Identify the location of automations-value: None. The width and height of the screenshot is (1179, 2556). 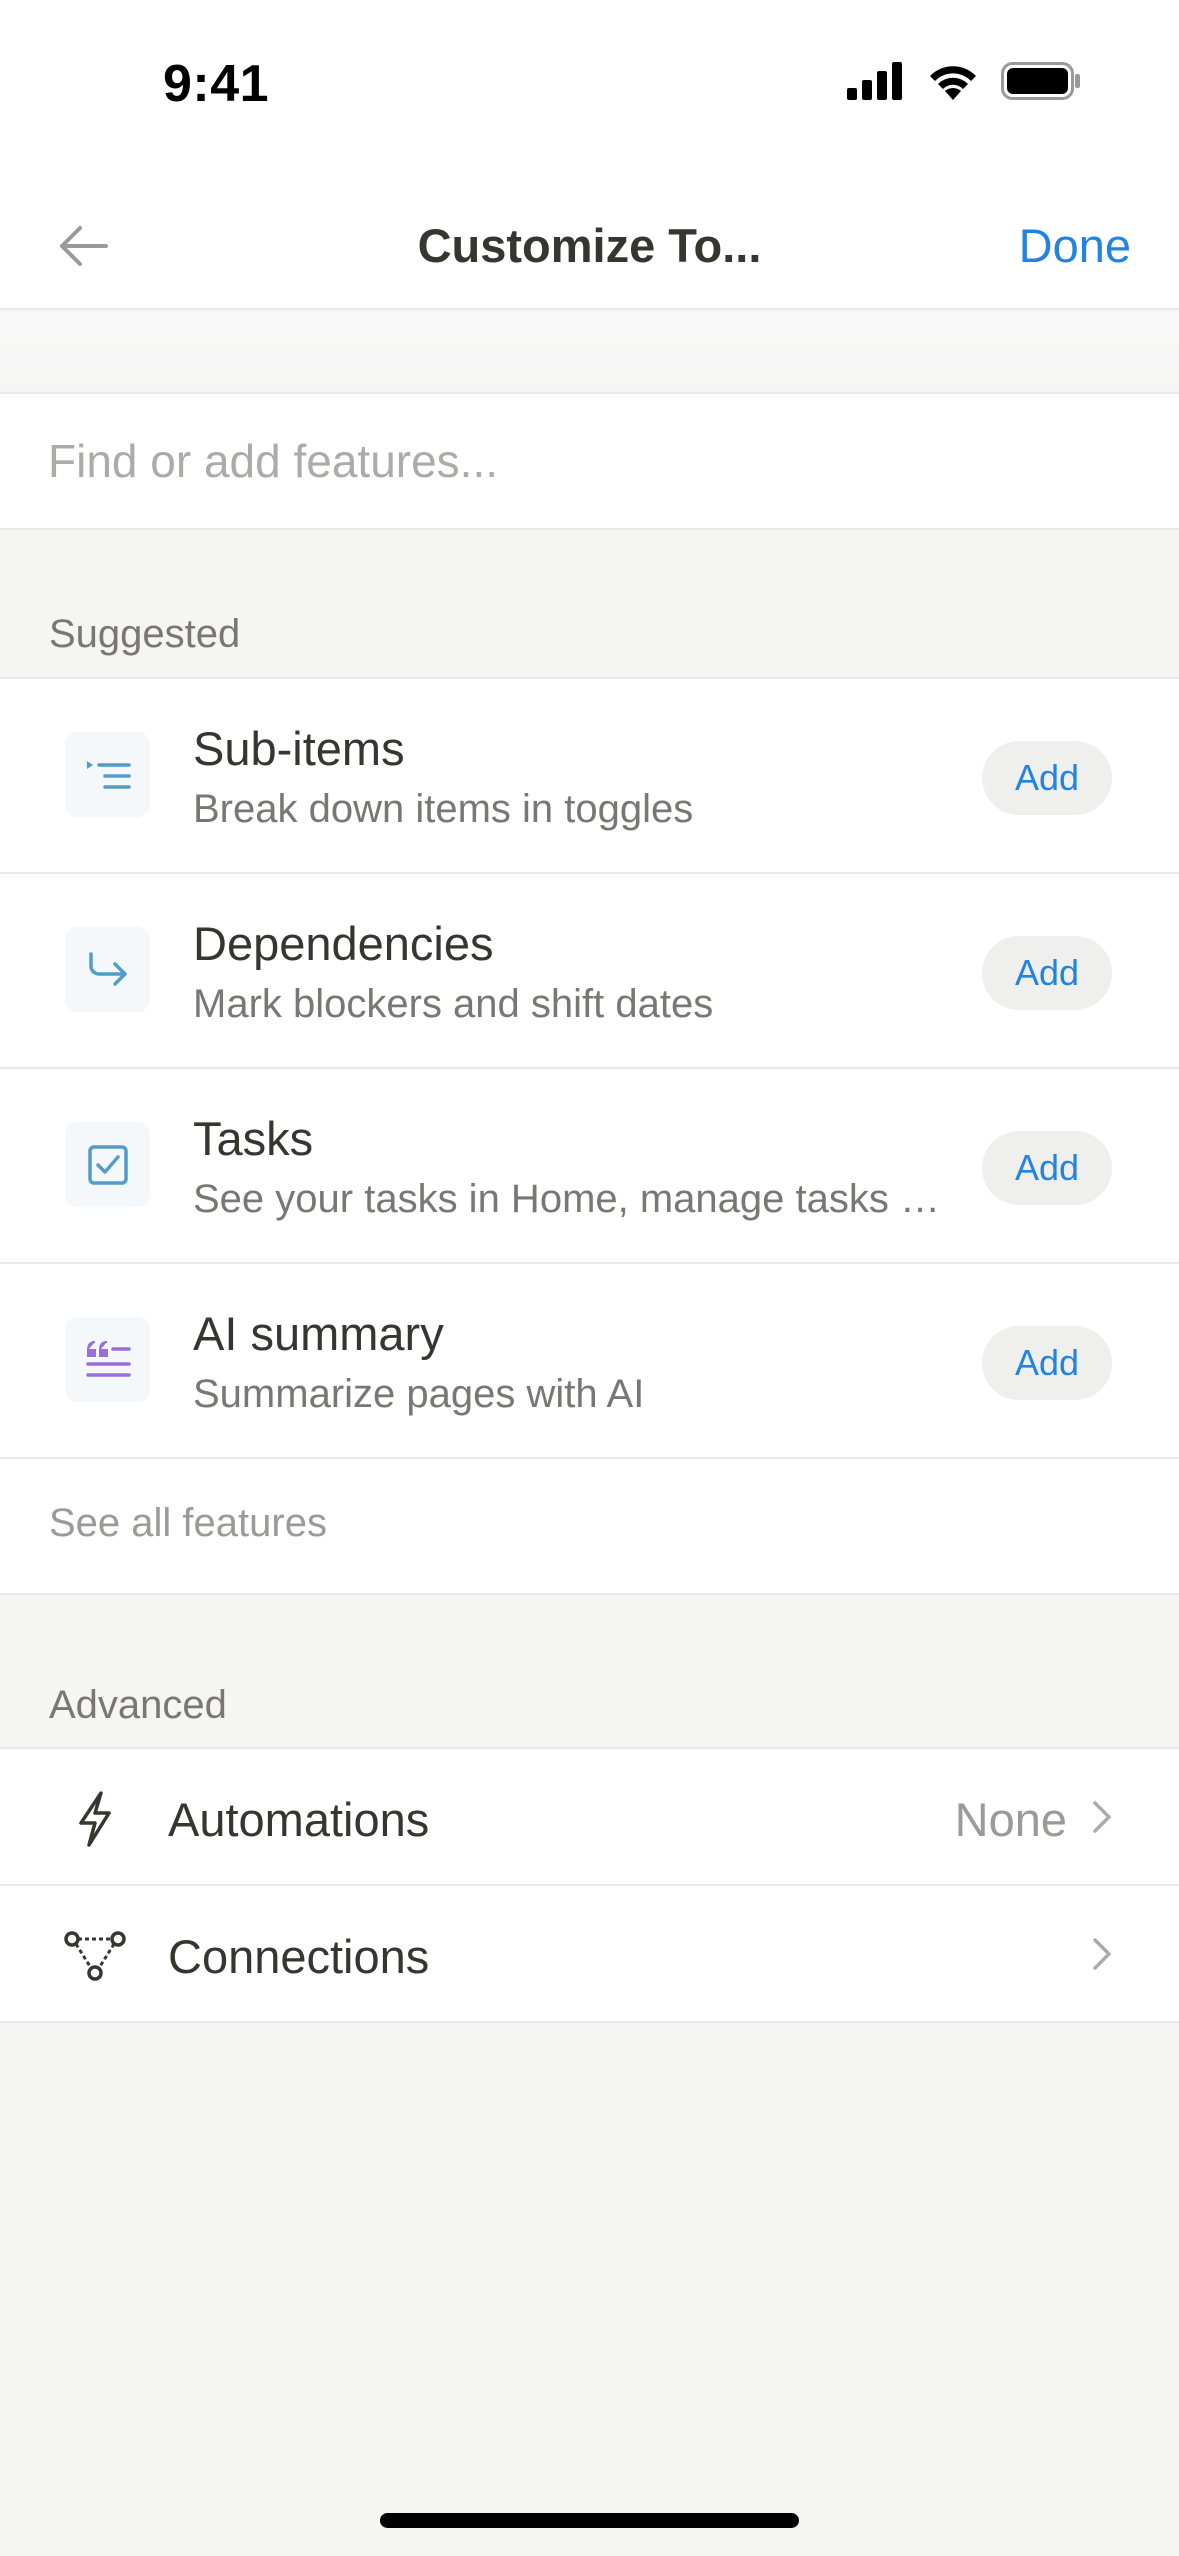
(1010, 1819).